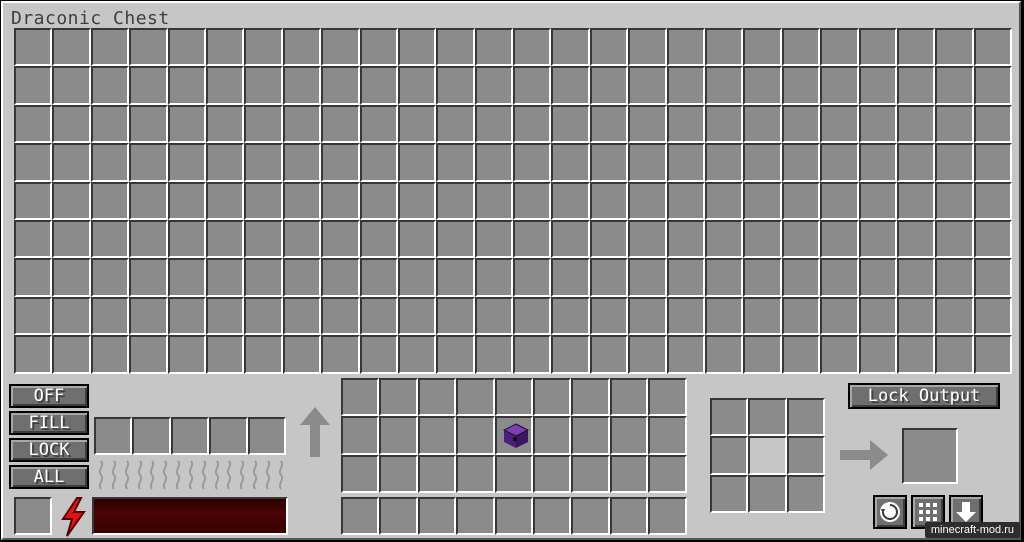  What do you see at coordinates (49, 450) in the screenshot?
I see `lock-button: LOCK` at bounding box center [49, 450].